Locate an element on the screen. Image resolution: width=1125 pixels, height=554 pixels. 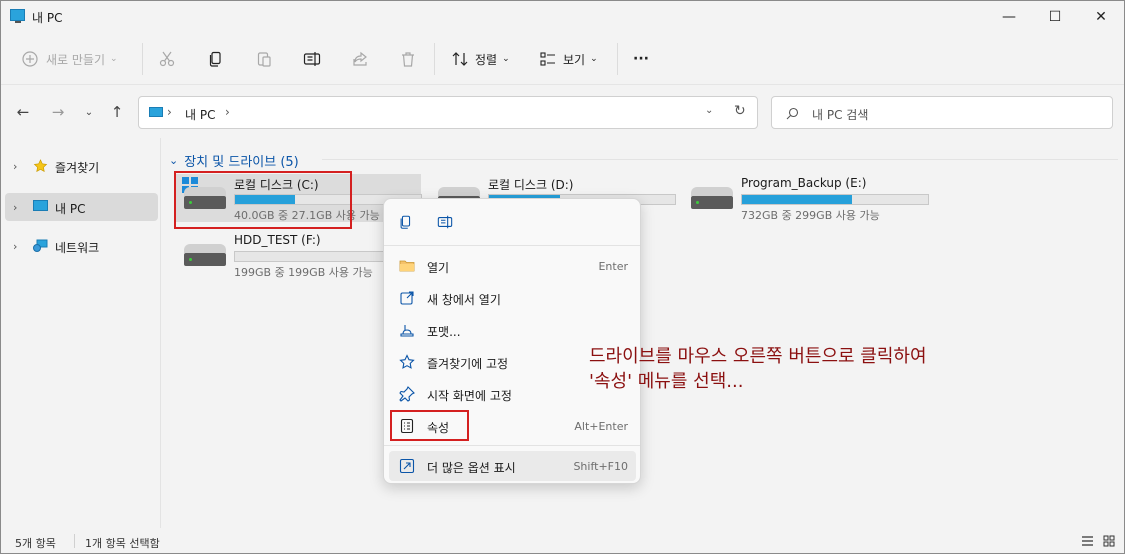
menu-item-label: 열기 is located at coordinates (438, 268).